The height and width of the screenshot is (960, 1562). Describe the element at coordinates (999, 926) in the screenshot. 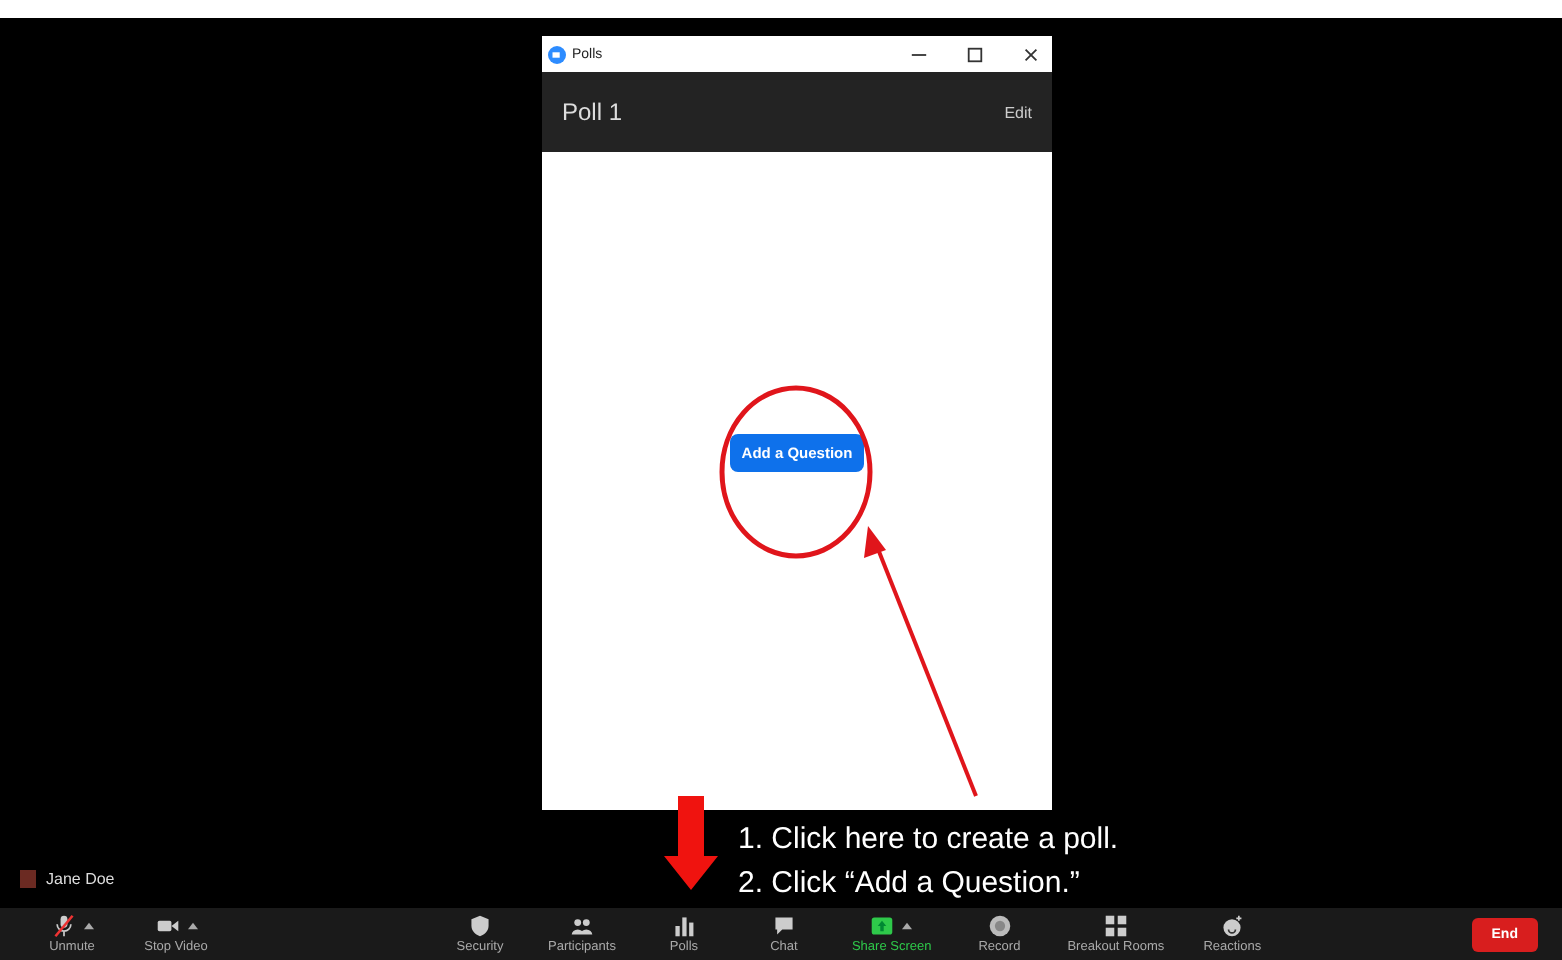

I see `record-icon` at that location.